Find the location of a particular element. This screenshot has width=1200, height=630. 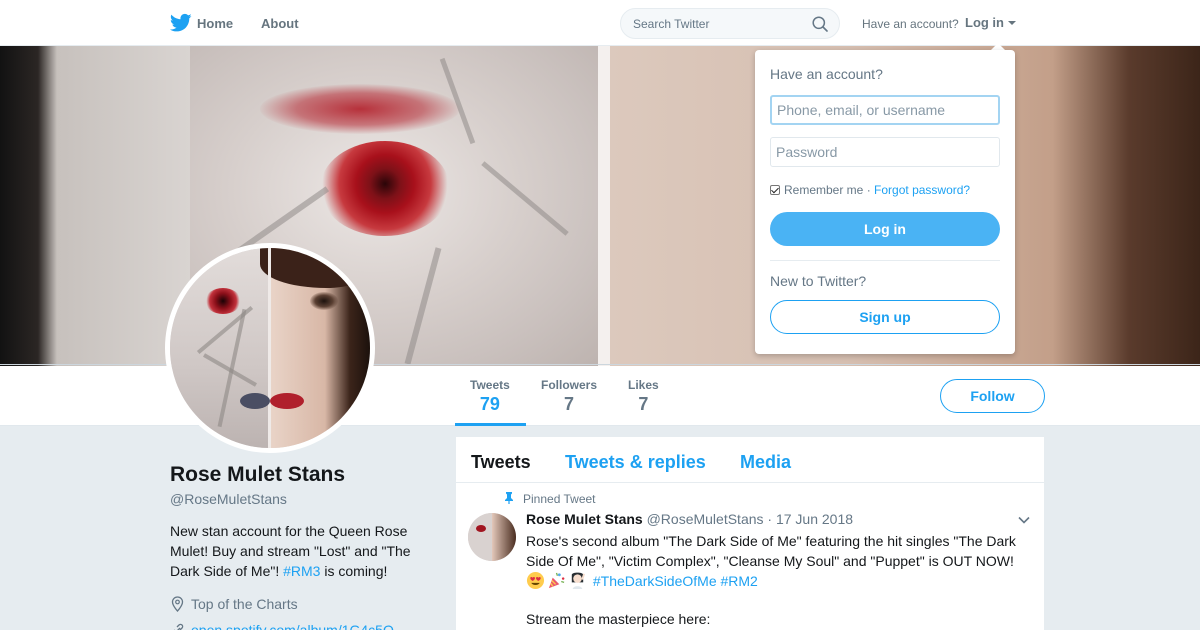

new-to-twitter-text: New to Twitter? is located at coordinates (818, 281).